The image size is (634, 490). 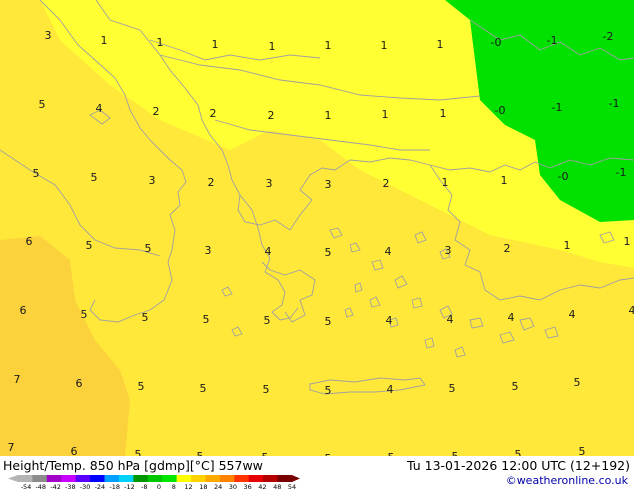 What do you see at coordinates (567, 480) in the screenshot?
I see `site-credit: ©weatheronline.co.uk` at bounding box center [567, 480].